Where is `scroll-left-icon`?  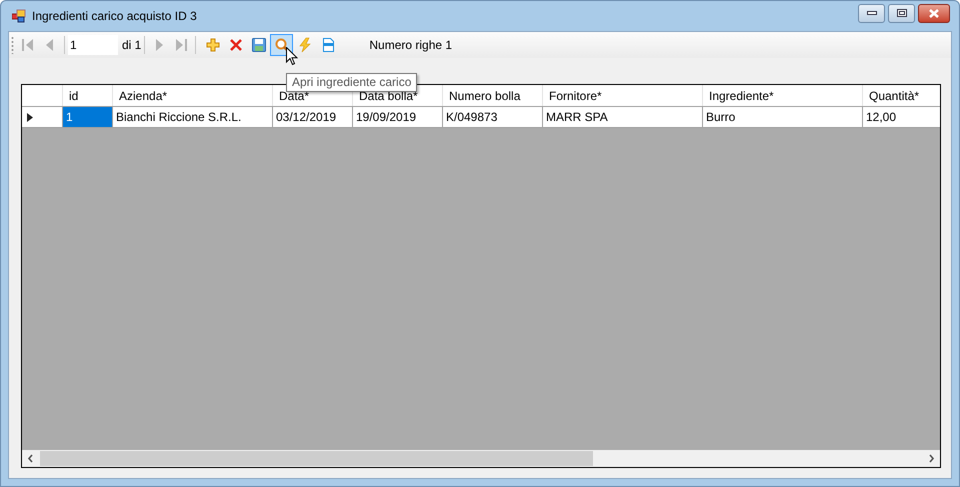 scroll-left-icon is located at coordinates (30, 458).